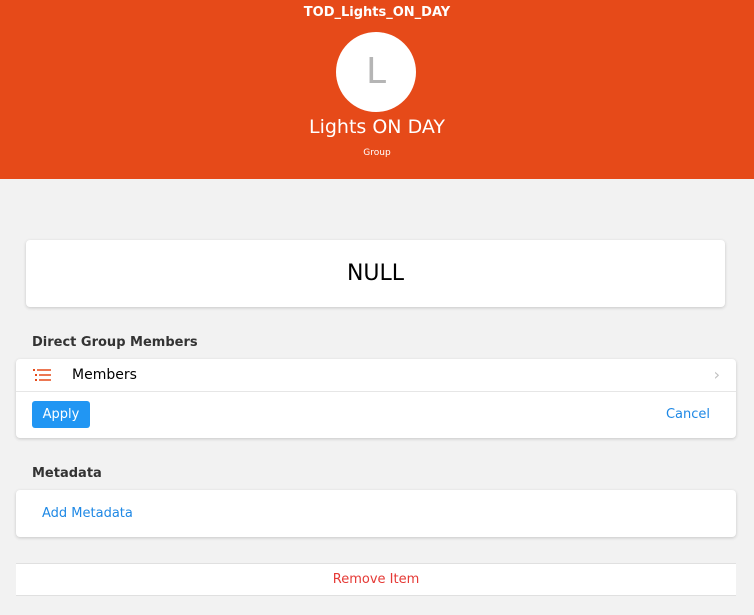  What do you see at coordinates (67, 473) in the screenshot?
I see `metadata-heading: Metadata` at bounding box center [67, 473].